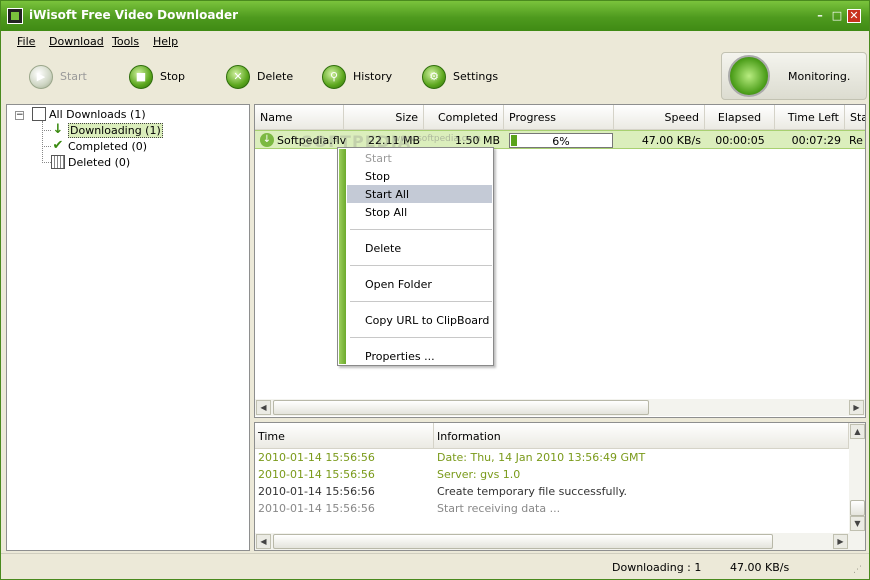 The height and width of the screenshot is (580, 870). What do you see at coordinates (165, 41) in the screenshot?
I see `menu-help: Help` at bounding box center [165, 41].